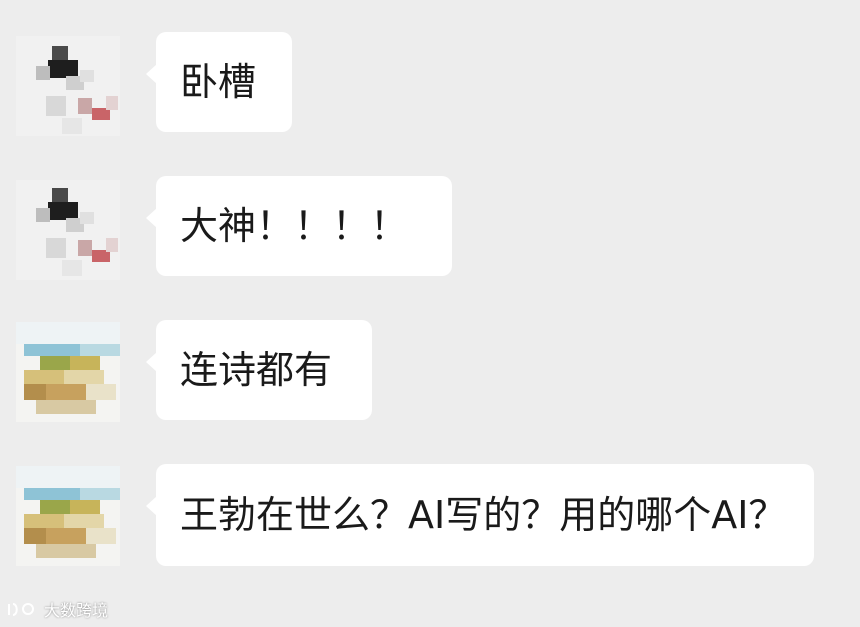 This screenshot has height=627, width=860. Describe the element at coordinates (256, 370) in the screenshot. I see `message-text: 连诗都有` at that location.